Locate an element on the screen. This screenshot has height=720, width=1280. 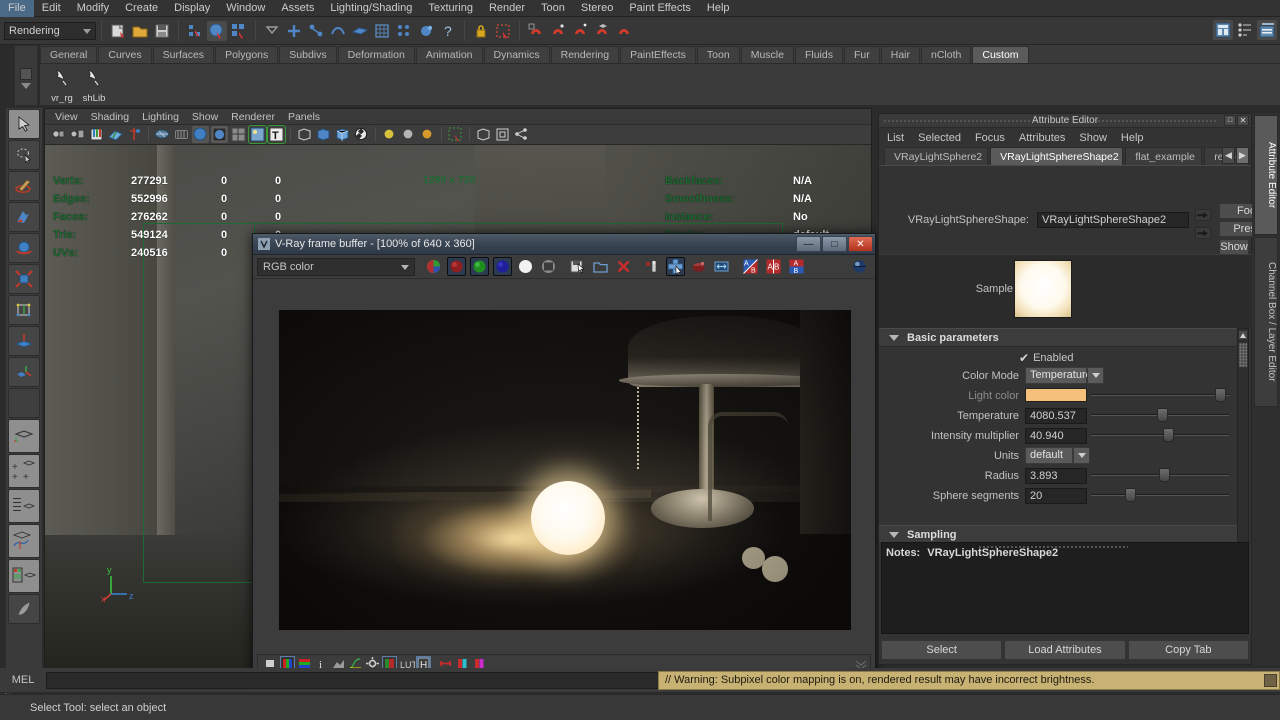
selection-mask-icon is located at coordinates (503, 31).